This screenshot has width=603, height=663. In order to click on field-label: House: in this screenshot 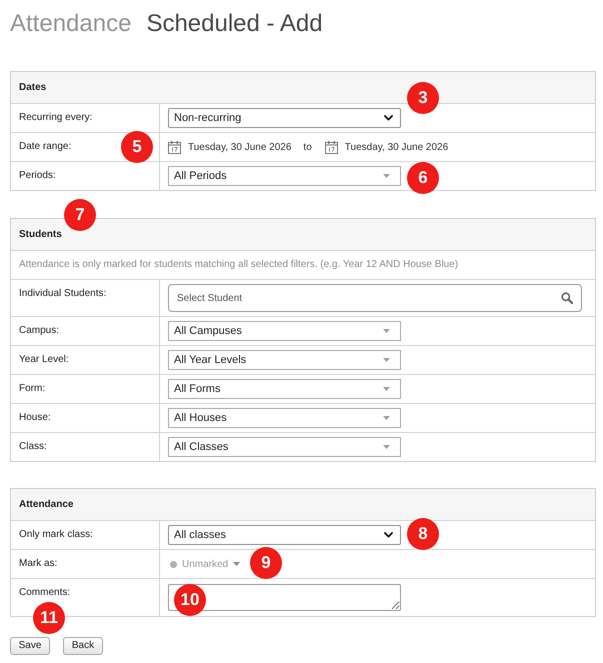, I will do `click(35, 417)`.